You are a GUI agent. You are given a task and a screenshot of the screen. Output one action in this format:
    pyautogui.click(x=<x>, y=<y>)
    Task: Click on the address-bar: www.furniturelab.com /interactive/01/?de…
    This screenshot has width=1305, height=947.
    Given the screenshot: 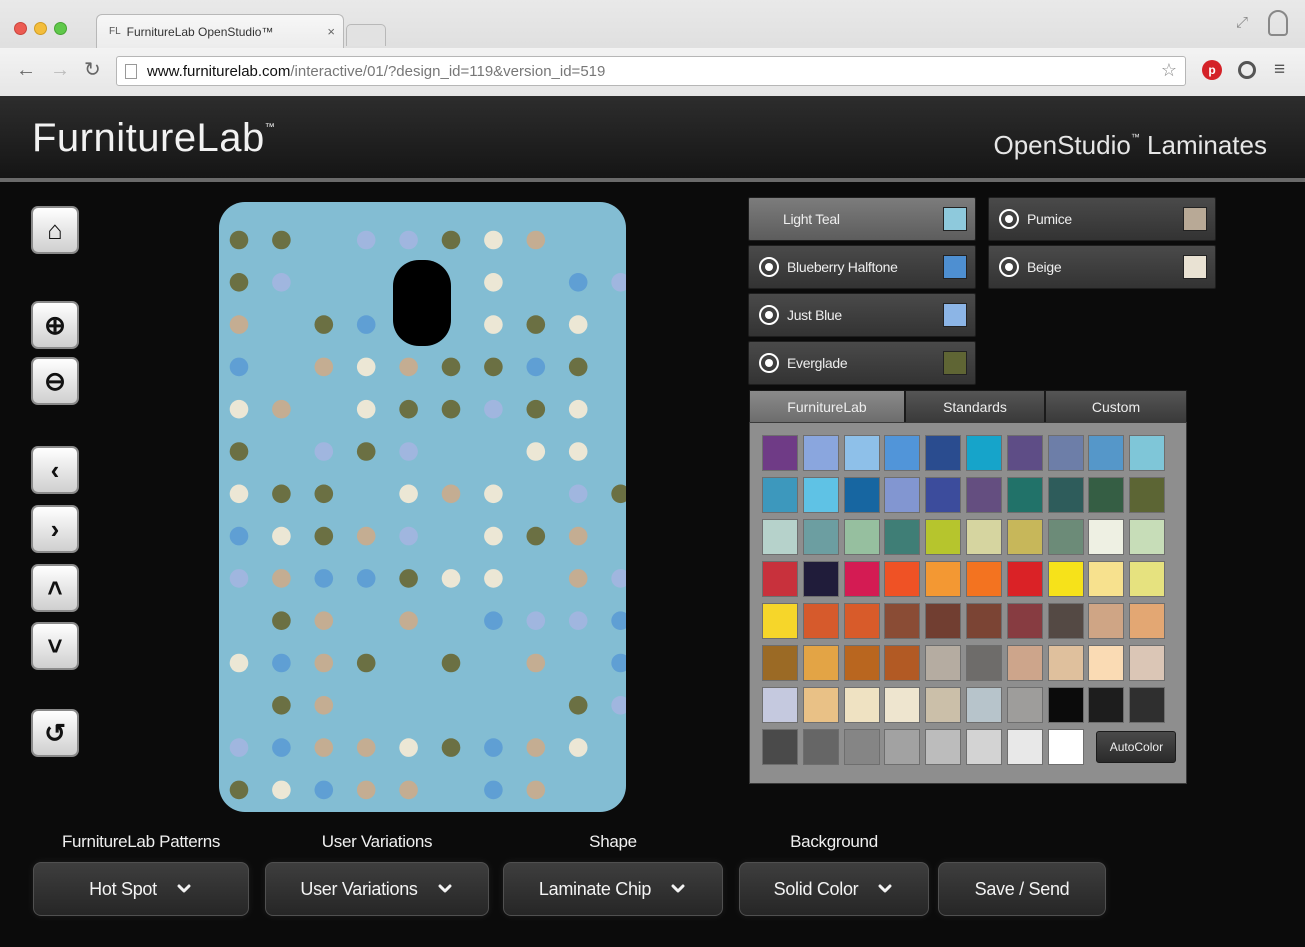 What is the action you would take?
    pyautogui.click(x=651, y=71)
    